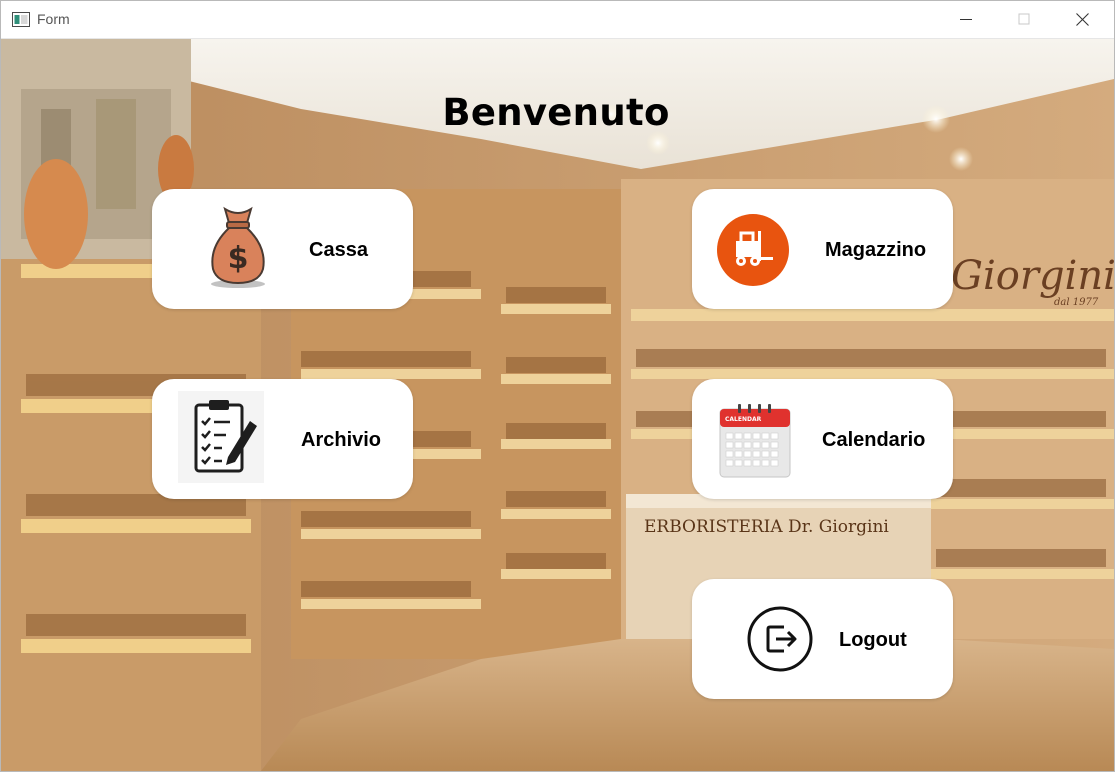 Image resolution: width=1115 pixels, height=772 pixels. I want to click on calendar-icon-caption: CALENDAR, so click(743, 419).